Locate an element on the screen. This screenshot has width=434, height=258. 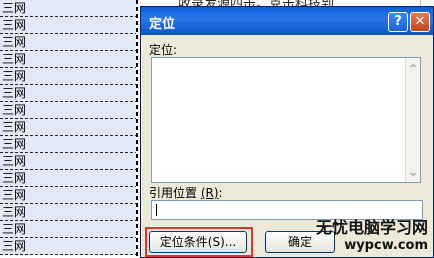
listbox-scrollbar is located at coordinates (412, 120).